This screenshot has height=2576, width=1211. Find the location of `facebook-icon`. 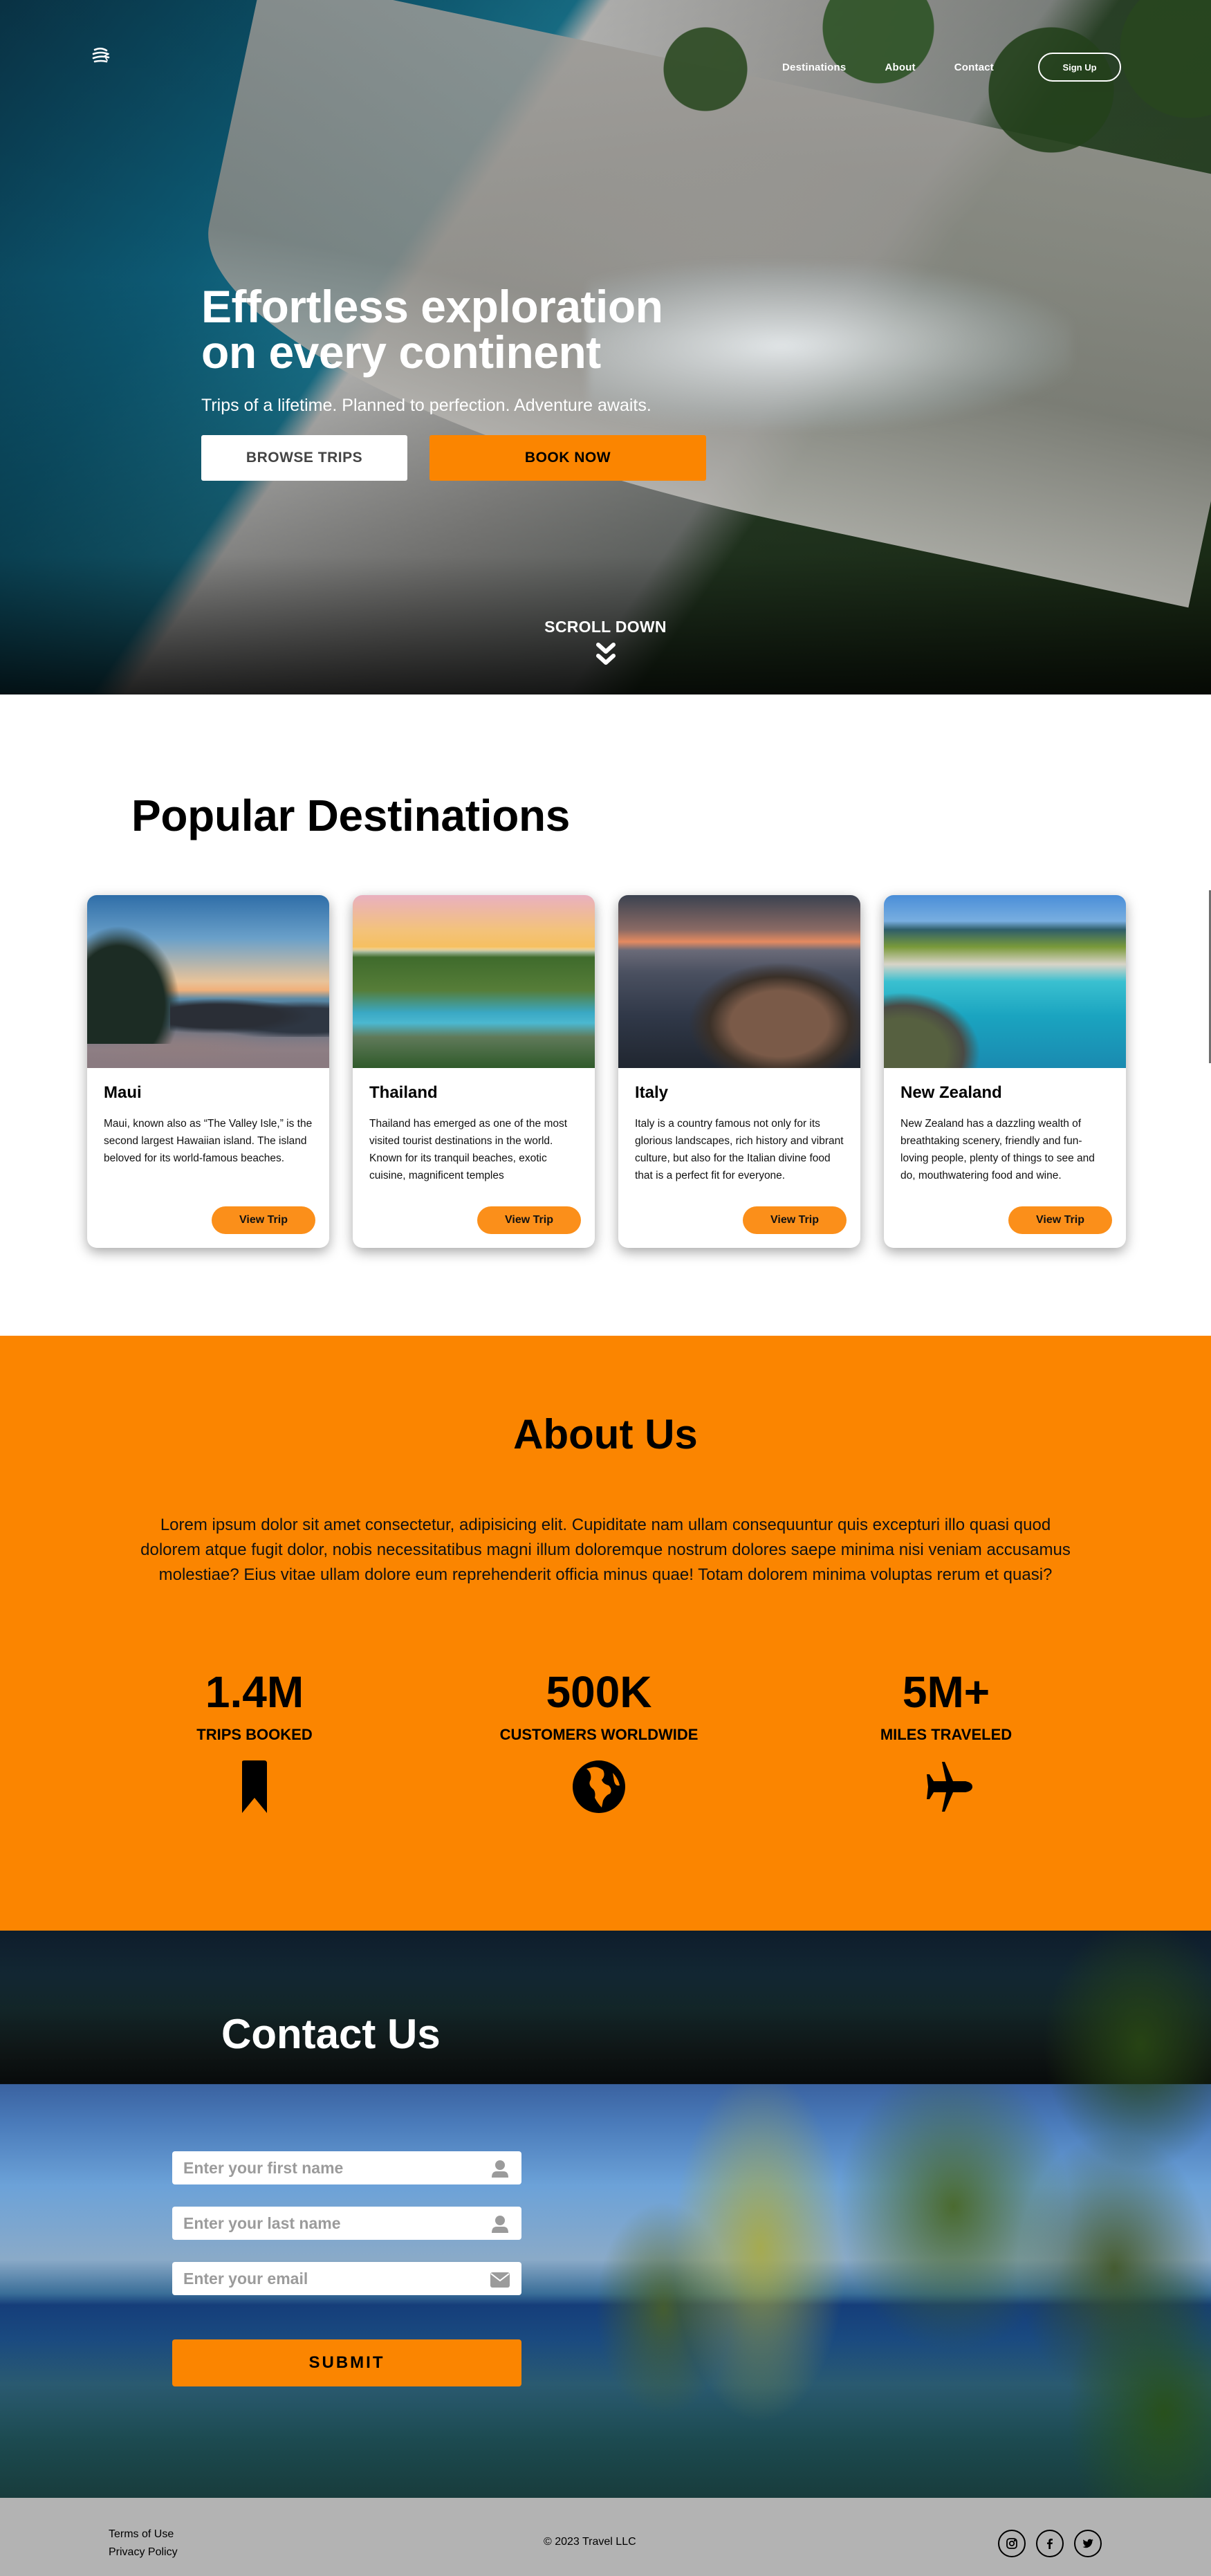

facebook-icon is located at coordinates (1050, 2544).